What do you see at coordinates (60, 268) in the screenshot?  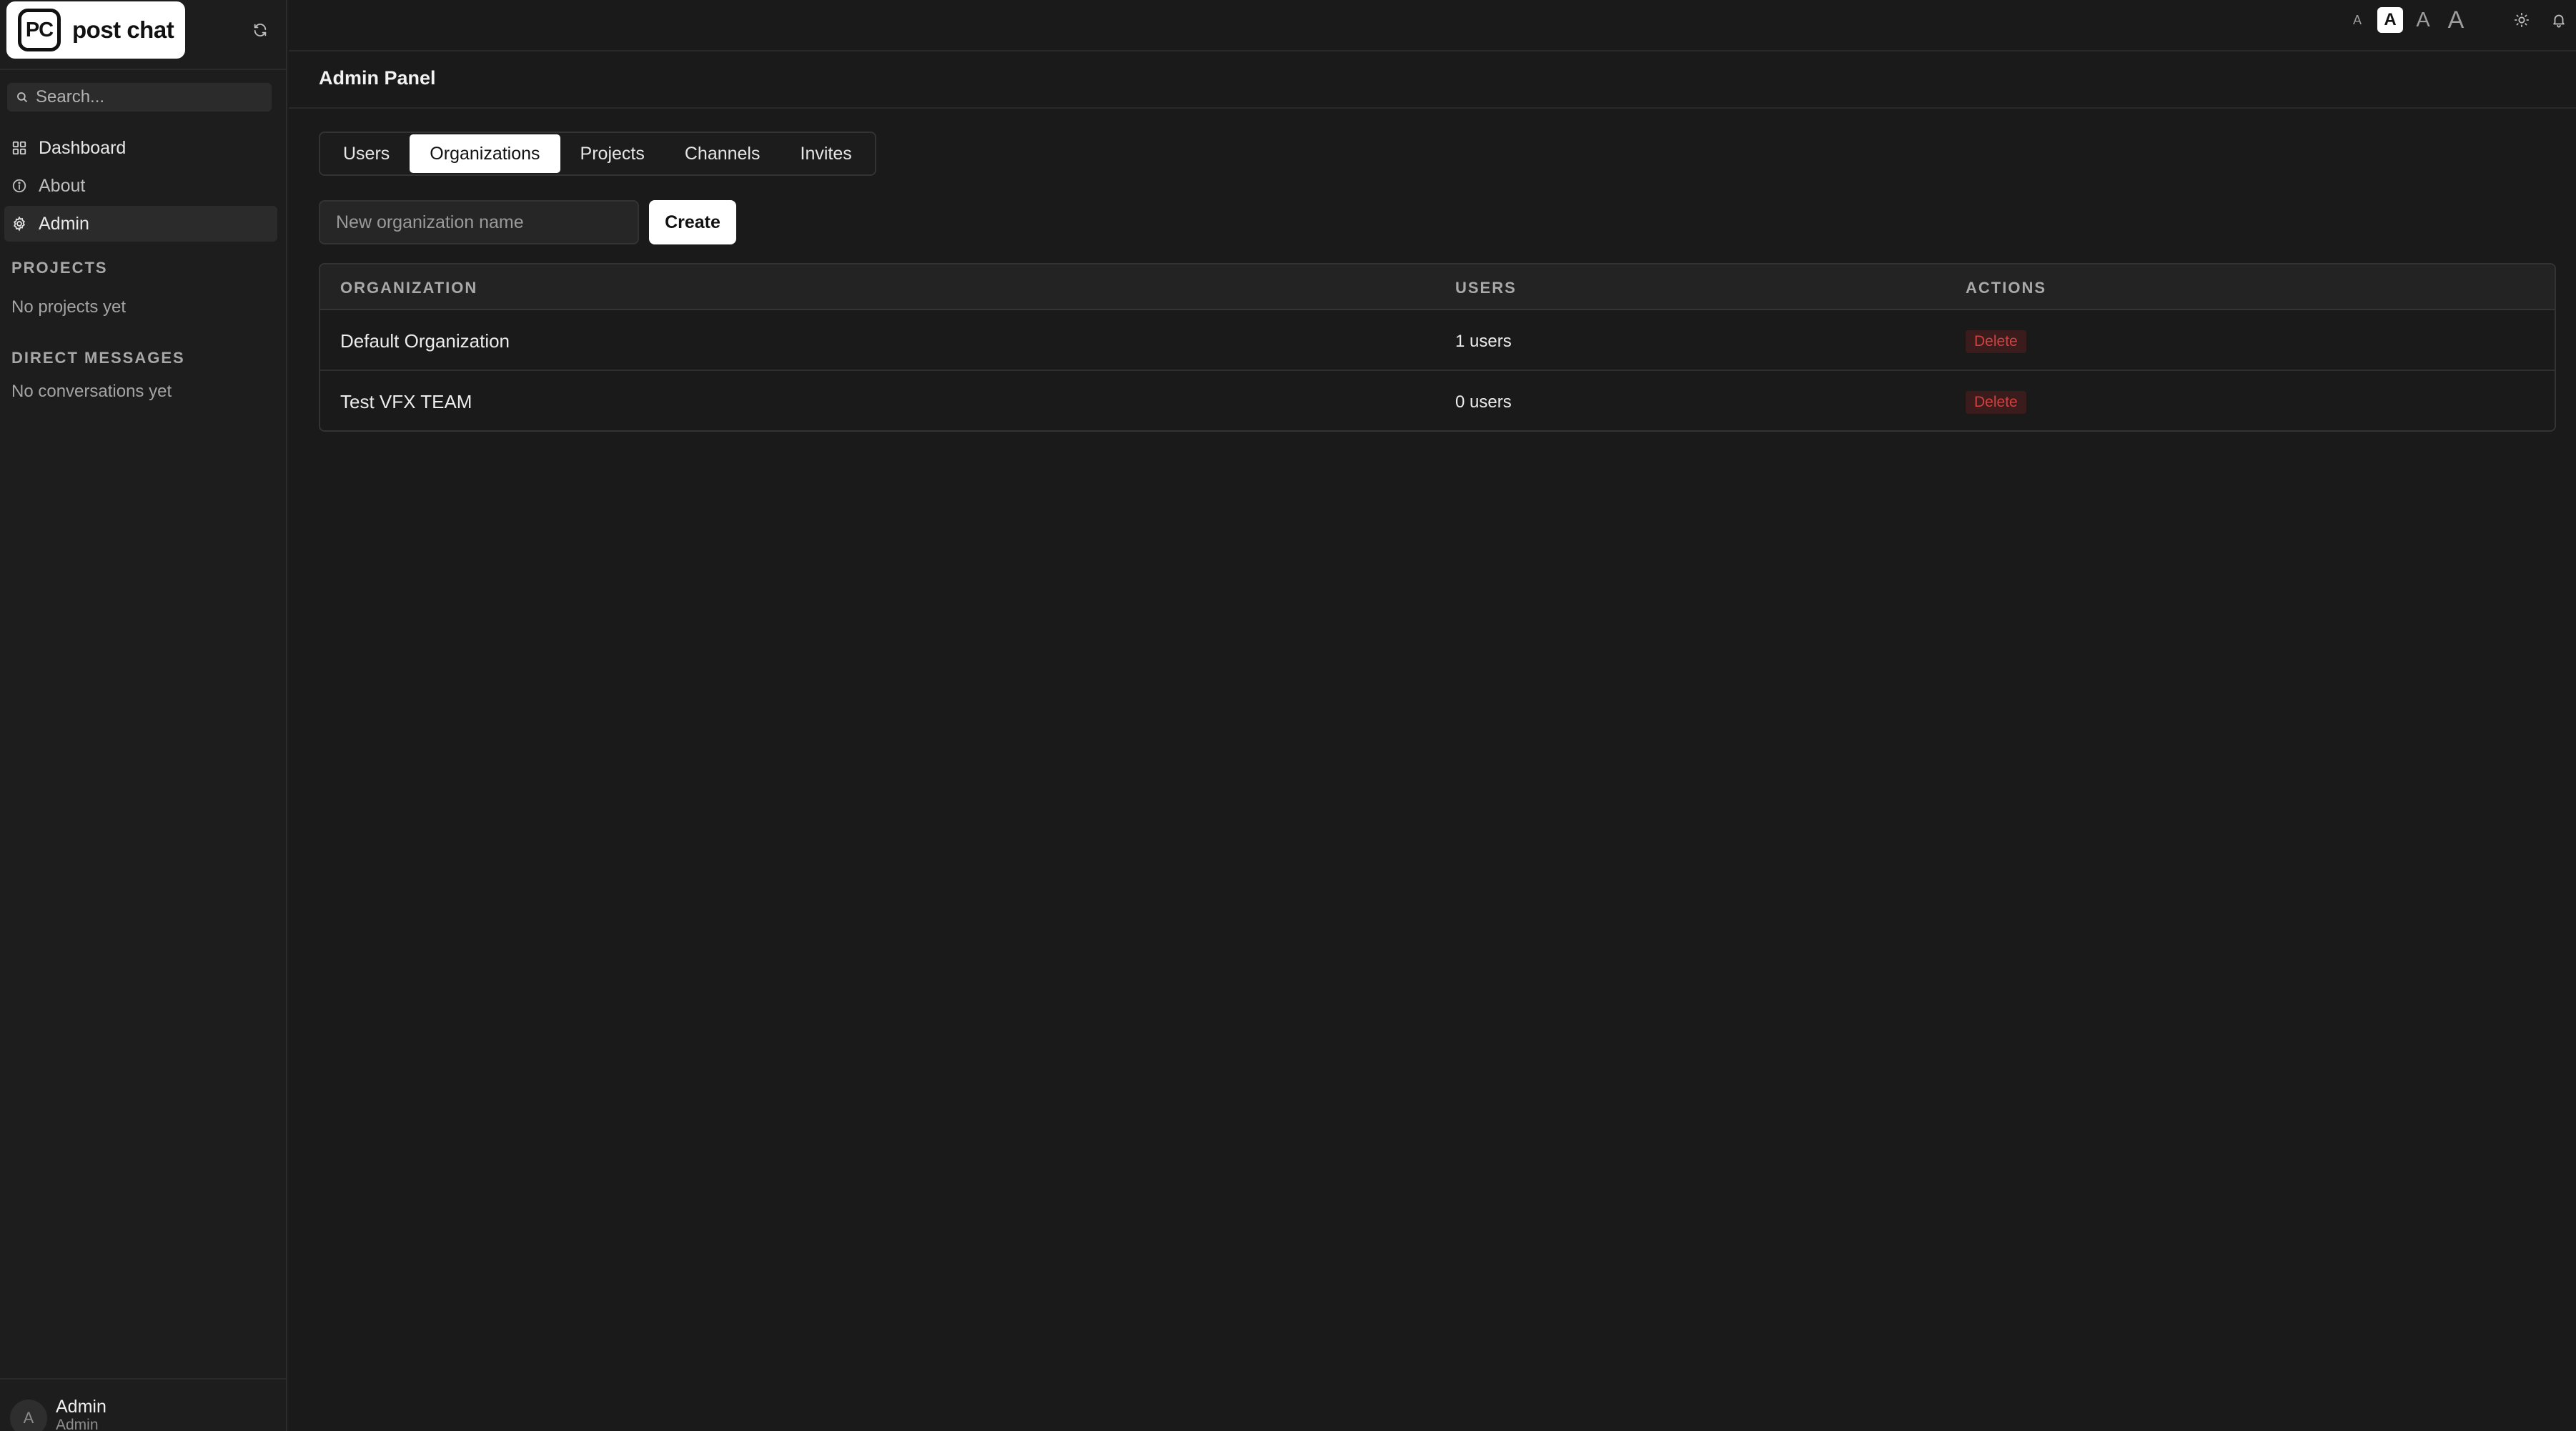 I see `projects-section-title: PROJECTS` at bounding box center [60, 268].